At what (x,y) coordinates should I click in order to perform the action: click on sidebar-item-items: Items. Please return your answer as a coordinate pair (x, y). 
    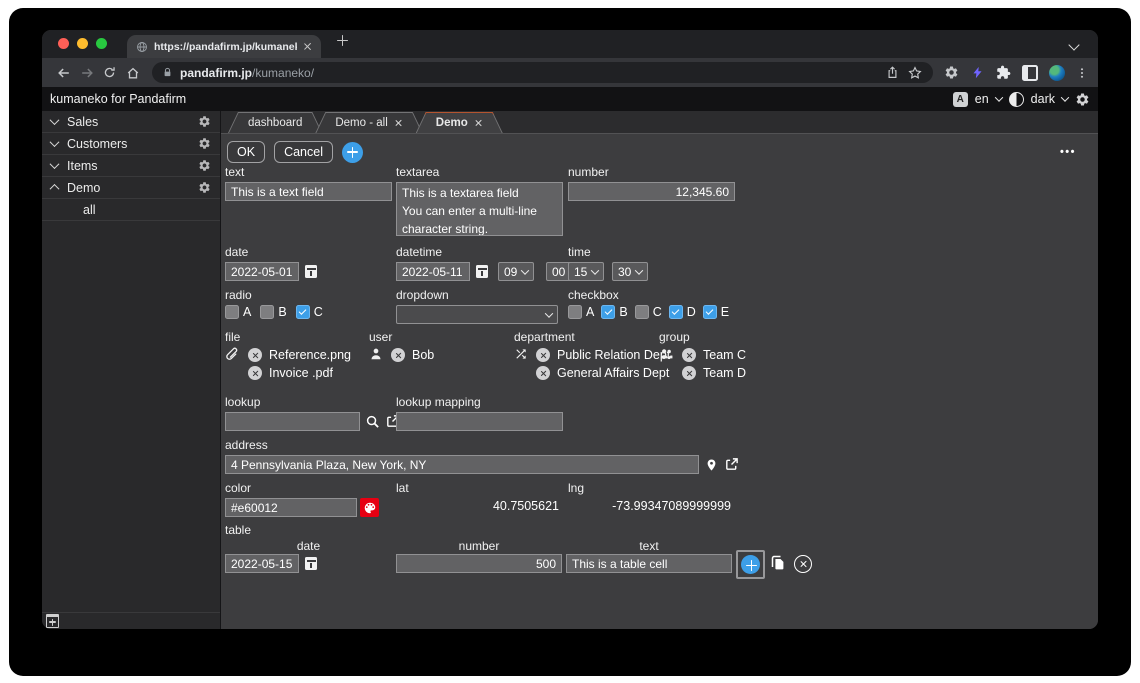
    Looking at the image, I should click on (131, 166).